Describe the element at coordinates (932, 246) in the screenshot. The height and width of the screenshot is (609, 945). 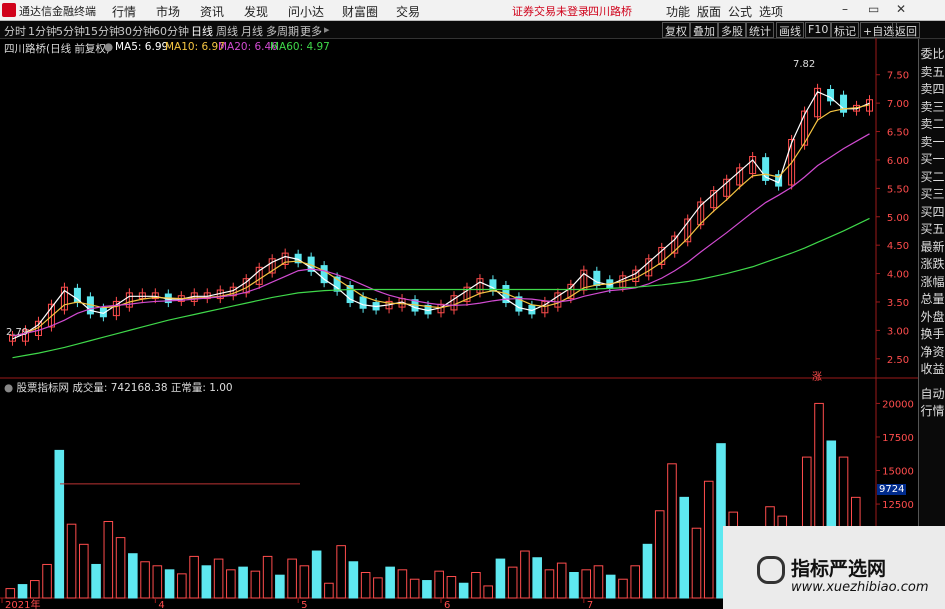
I see `sidebar-item-11: 最新` at that location.